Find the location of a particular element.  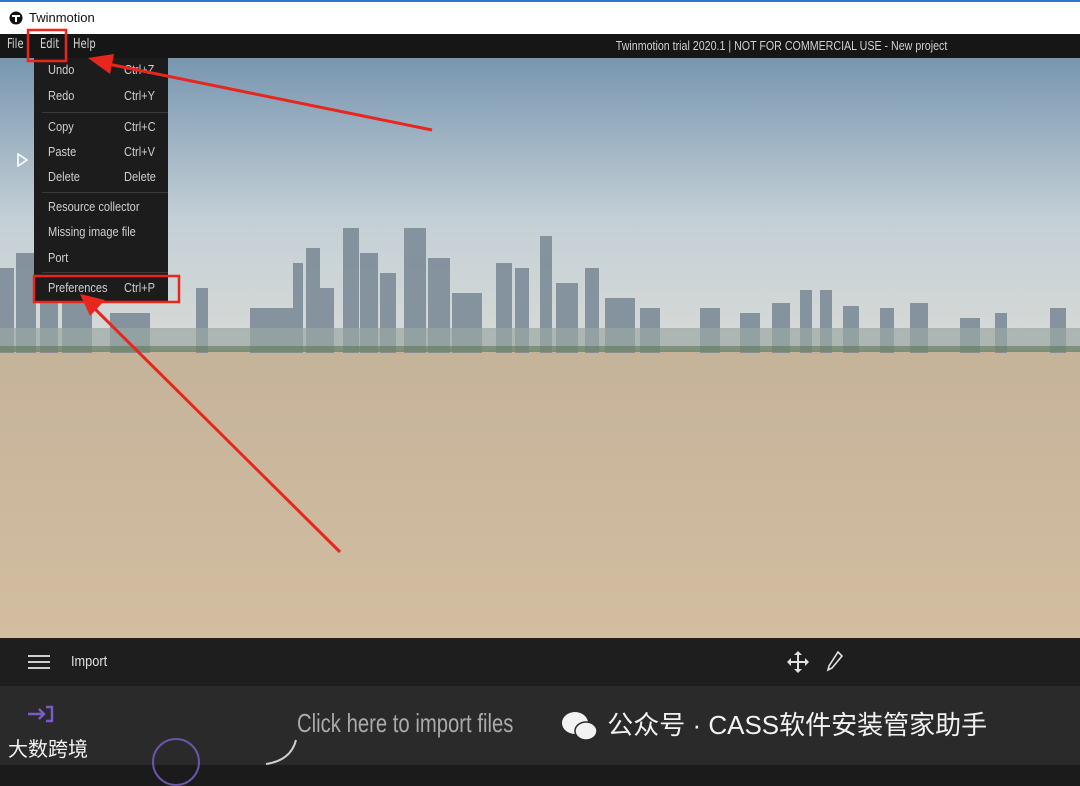

menu-item-label: Missing image file is located at coordinates (92, 231).